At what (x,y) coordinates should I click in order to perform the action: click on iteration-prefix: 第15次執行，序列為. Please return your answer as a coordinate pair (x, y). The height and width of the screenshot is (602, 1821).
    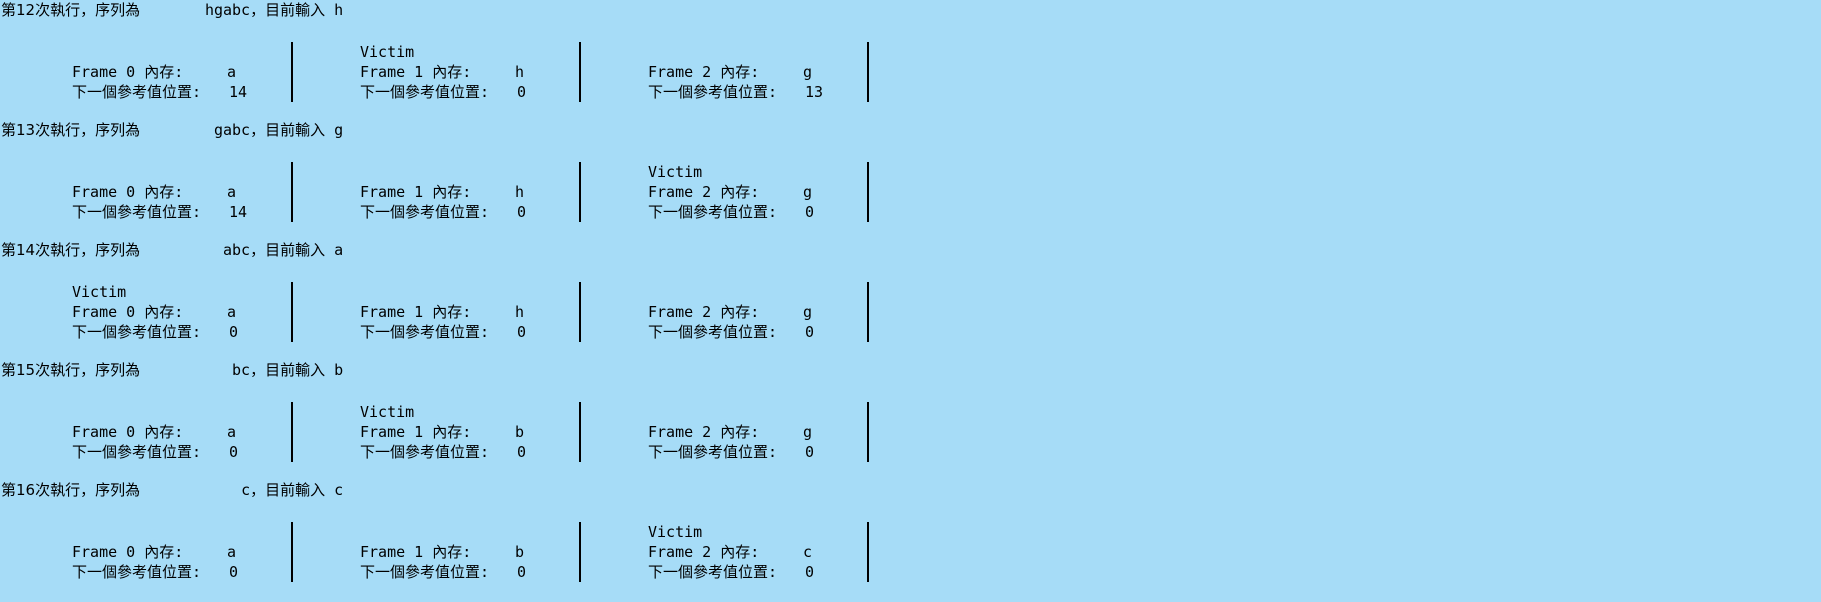
    Looking at the image, I should click on (71, 370).